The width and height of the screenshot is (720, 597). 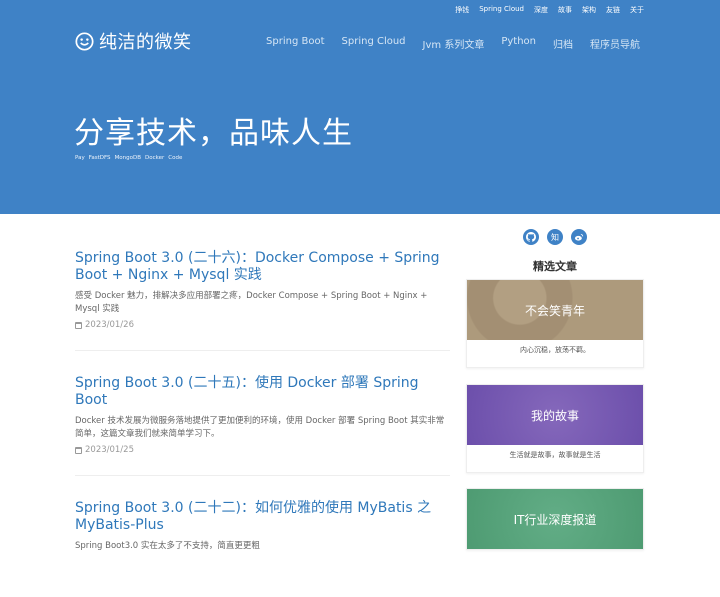 I want to click on top-links: 挣钱 Spring Cloud 深度 故事 架构 友链 关于, so click(x=549, y=10).